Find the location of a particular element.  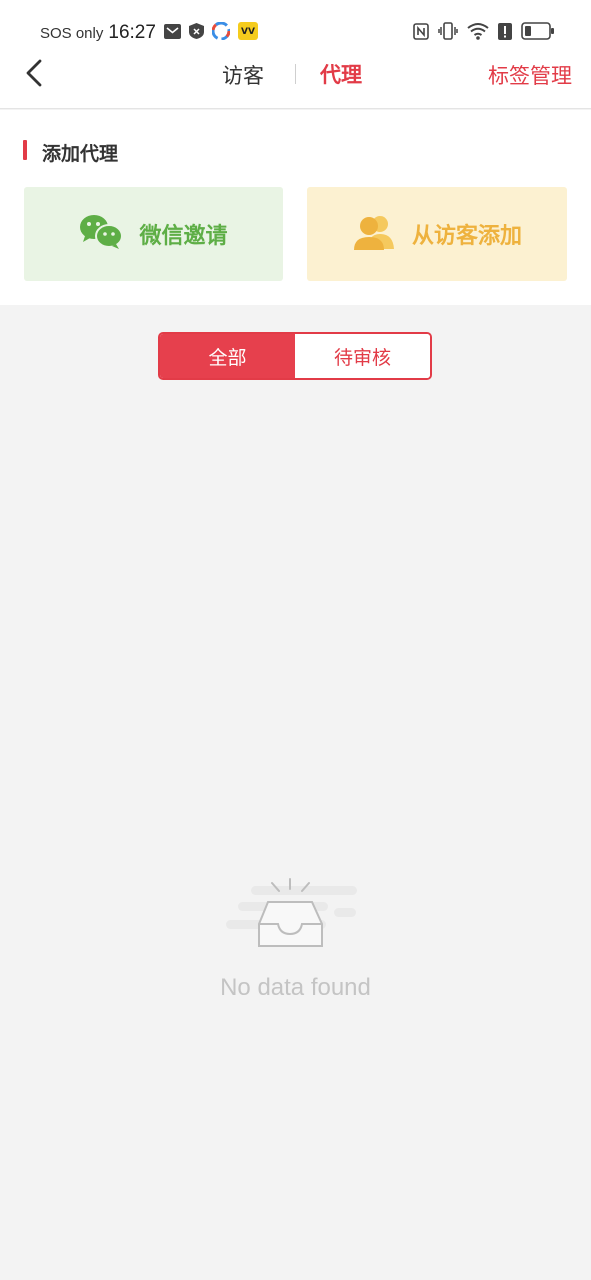

svg-text: VV is located at coordinates (248, 32).